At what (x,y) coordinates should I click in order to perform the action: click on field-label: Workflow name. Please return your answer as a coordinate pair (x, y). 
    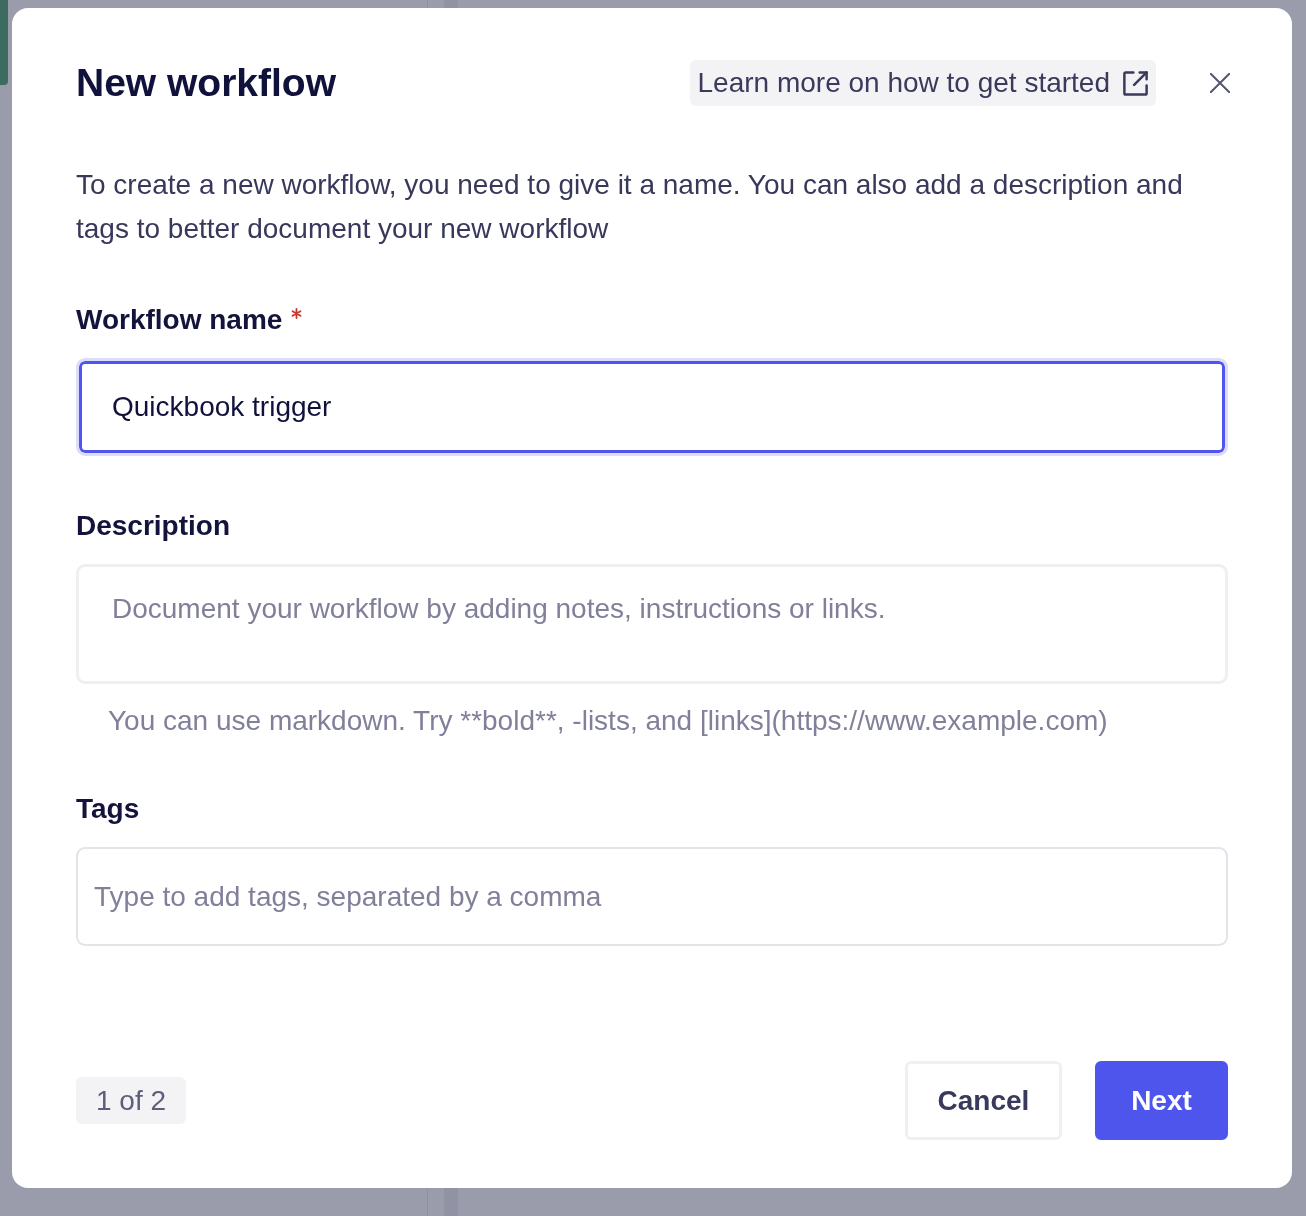
    Looking at the image, I should click on (179, 320).